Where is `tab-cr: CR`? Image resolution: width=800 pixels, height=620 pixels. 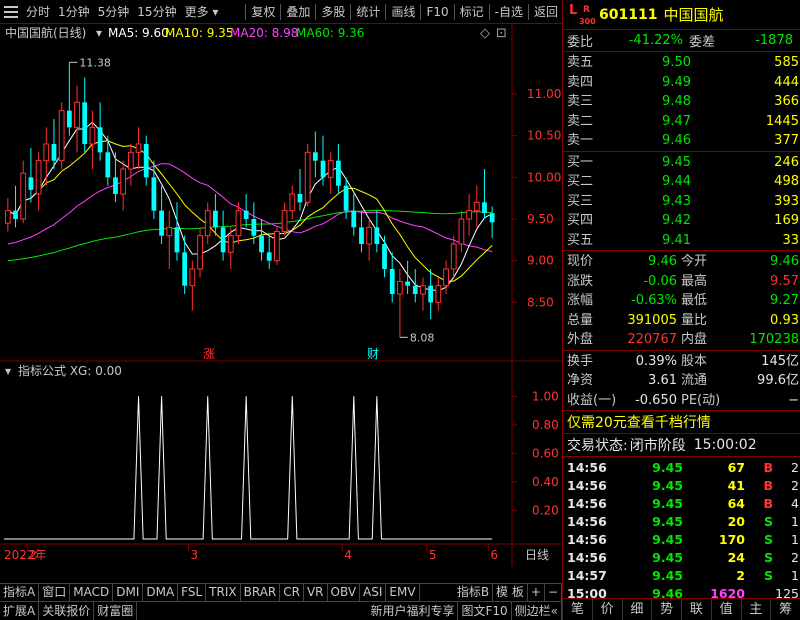
tab-cr: CR is located at coordinates (292, 592).